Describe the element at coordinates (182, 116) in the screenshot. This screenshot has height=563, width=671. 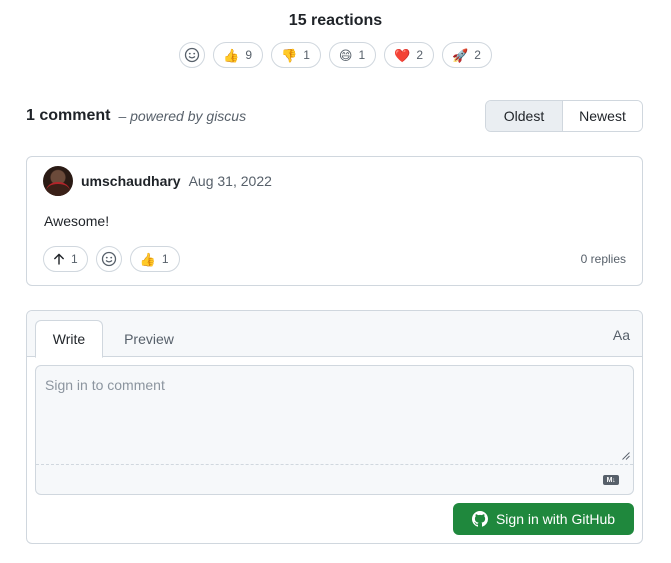
I see `powered-by-giscus: – powered by giscus` at that location.